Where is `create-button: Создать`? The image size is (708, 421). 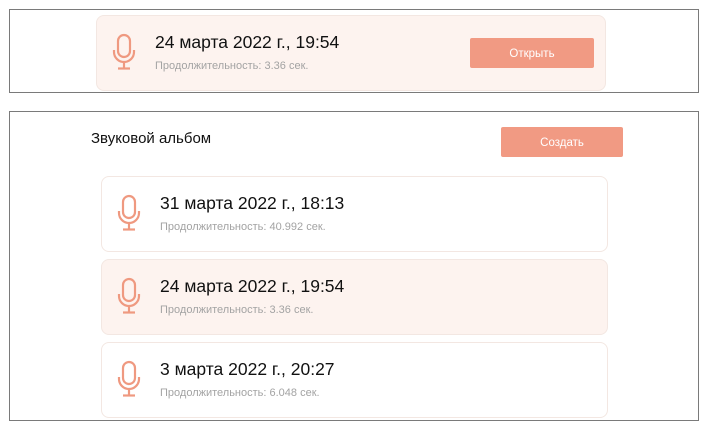 create-button: Создать is located at coordinates (562, 142).